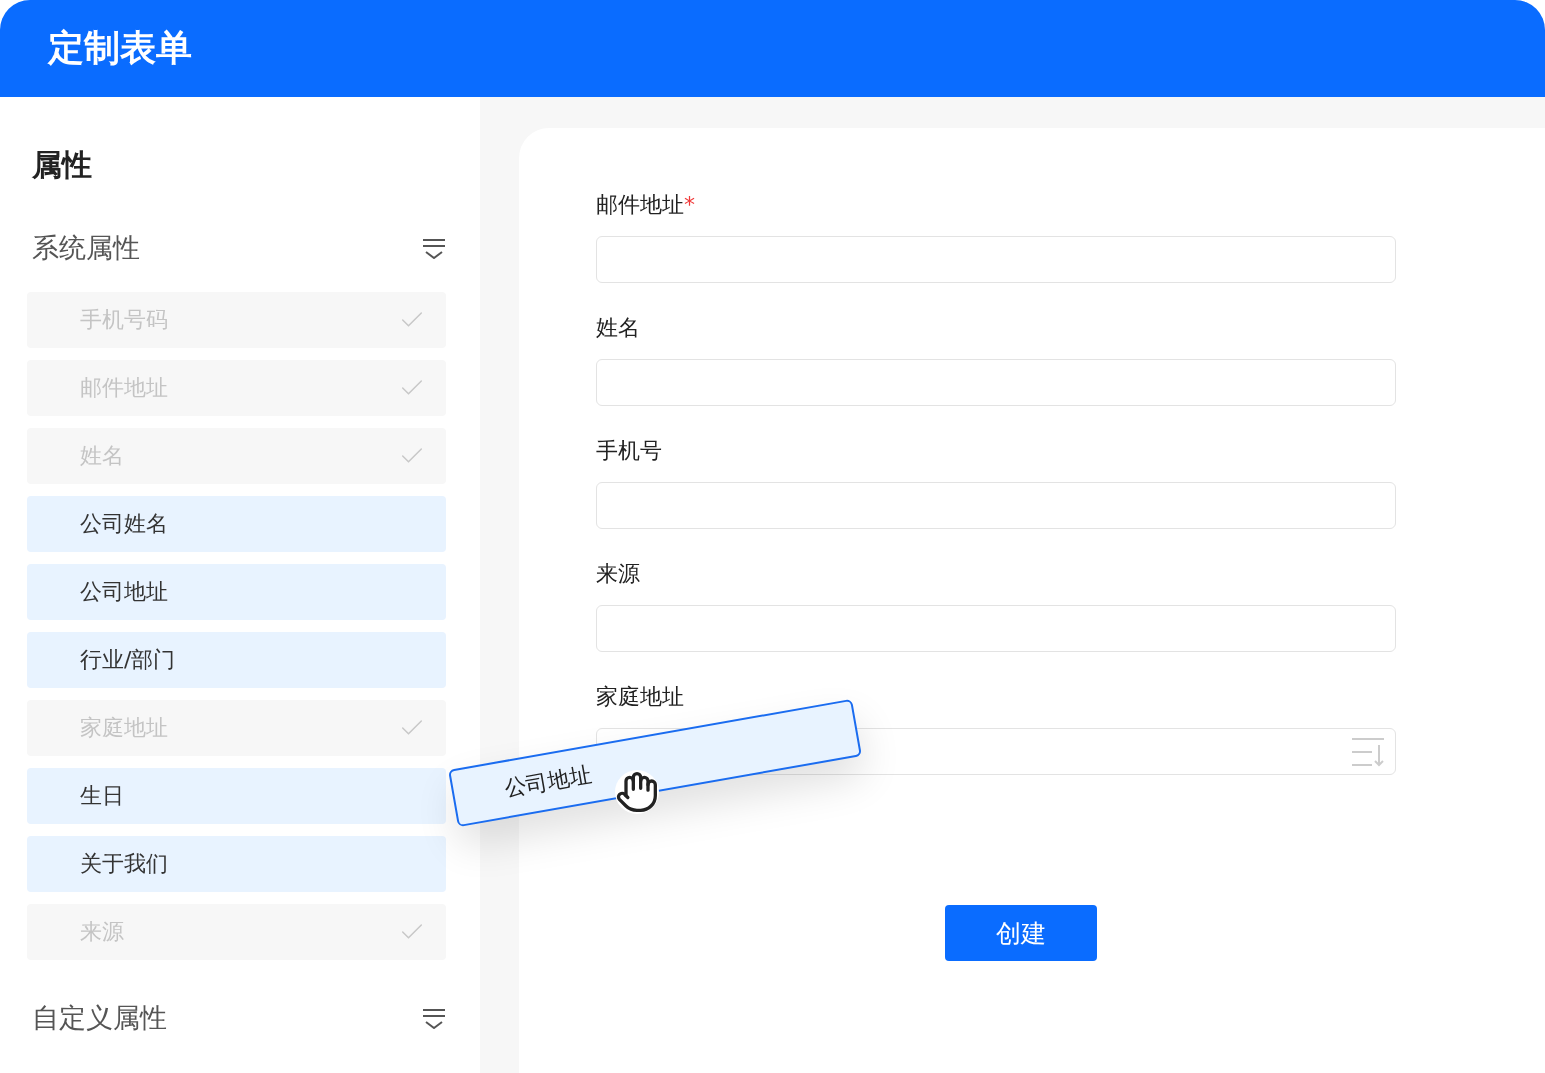  I want to click on field-label: 姓名, so click(618, 328).